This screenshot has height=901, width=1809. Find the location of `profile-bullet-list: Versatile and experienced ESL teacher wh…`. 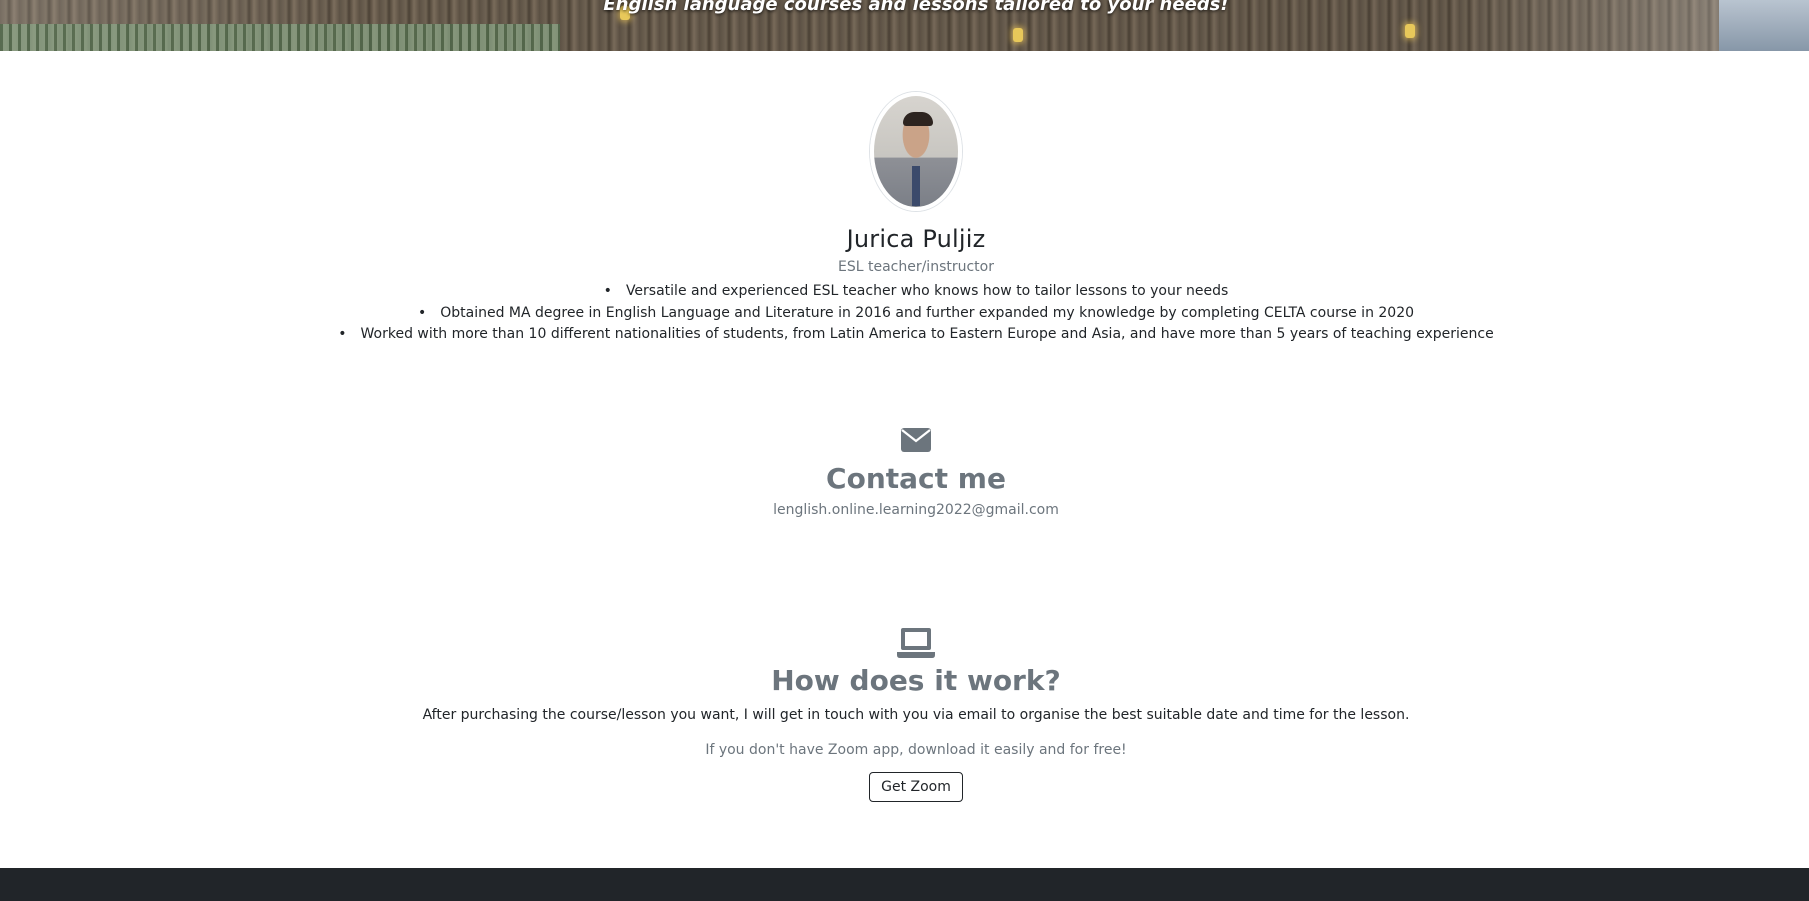

profile-bullet-list: Versatile and experienced ESL teacher wh… is located at coordinates (904, 313).